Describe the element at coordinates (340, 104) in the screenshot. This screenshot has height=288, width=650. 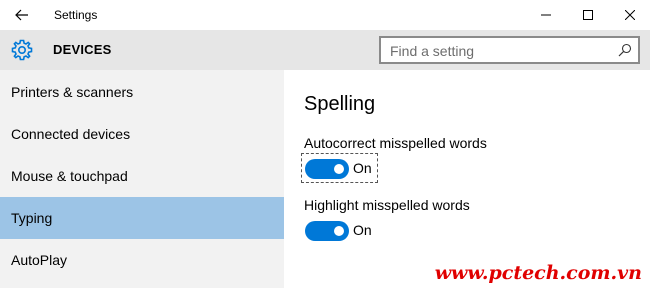
I see `section-title: Spelling` at that location.